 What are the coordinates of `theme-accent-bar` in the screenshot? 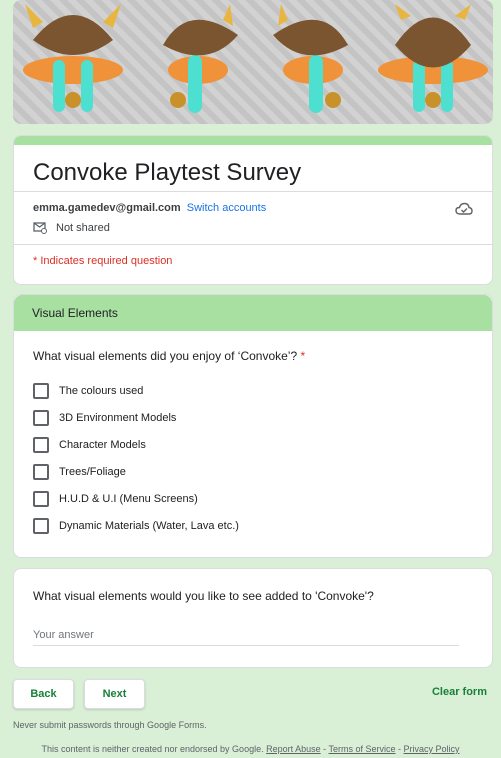 It's located at (253, 140).